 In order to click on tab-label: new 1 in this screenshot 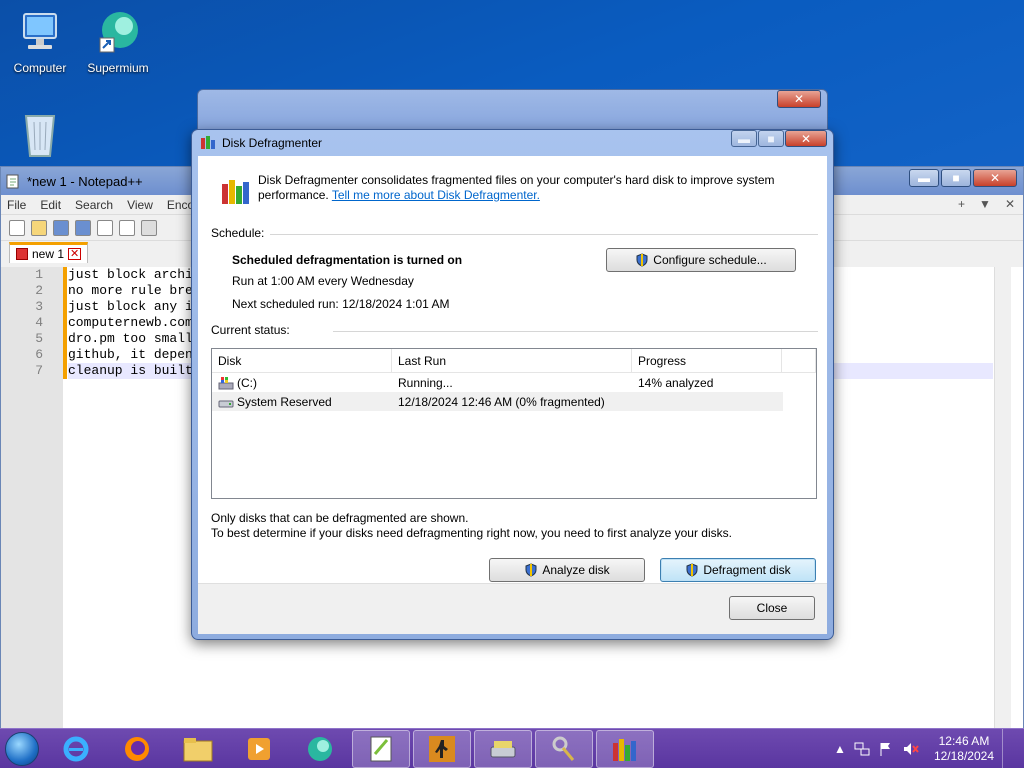, I will do `click(48, 254)`.